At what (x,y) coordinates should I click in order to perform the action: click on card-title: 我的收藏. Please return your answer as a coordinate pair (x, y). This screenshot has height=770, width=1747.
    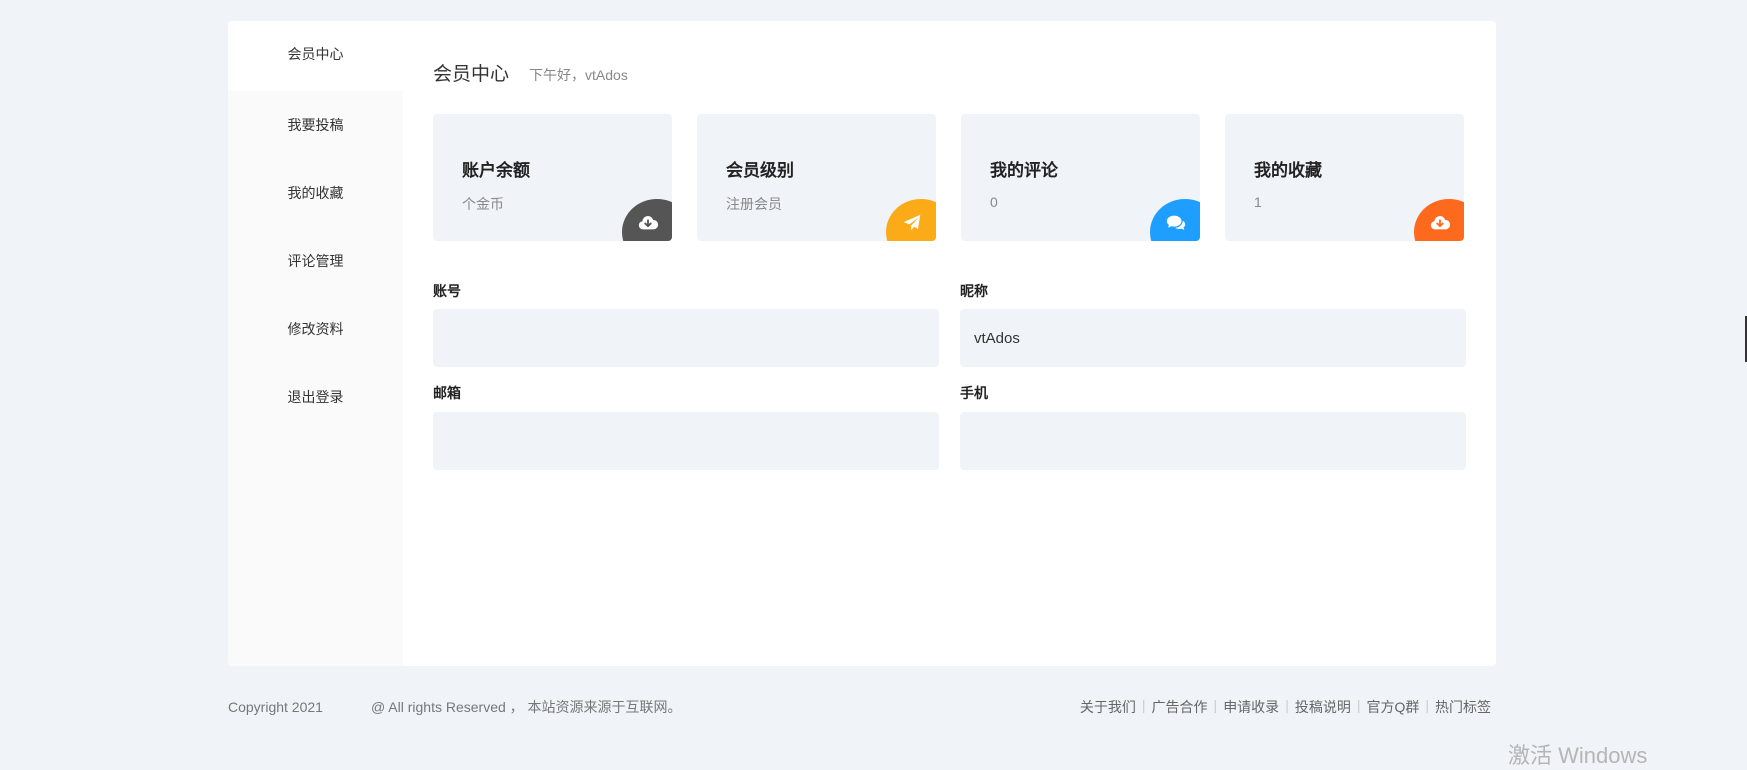
    Looking at the image, I should click on (1288, 170).